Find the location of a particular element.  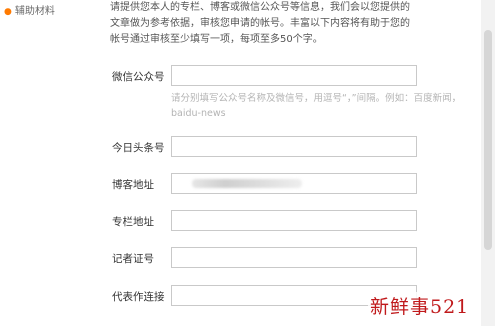

press-card-input is located at coordinates (294, 257).